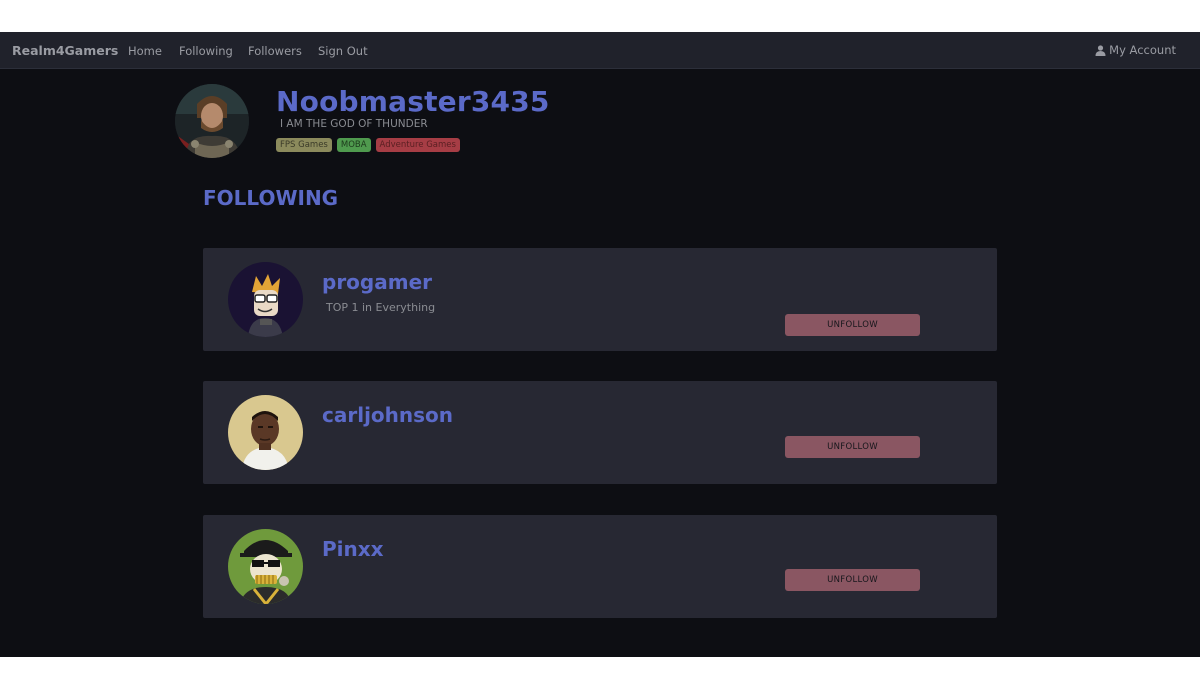 The width and height of the screenshot is (1200, 695). What do you see at coordinates (852, 580) in the screenshot?
I see `unfollow-button-pinxx: UNFOLLOW` at bounding box center [852, 580].